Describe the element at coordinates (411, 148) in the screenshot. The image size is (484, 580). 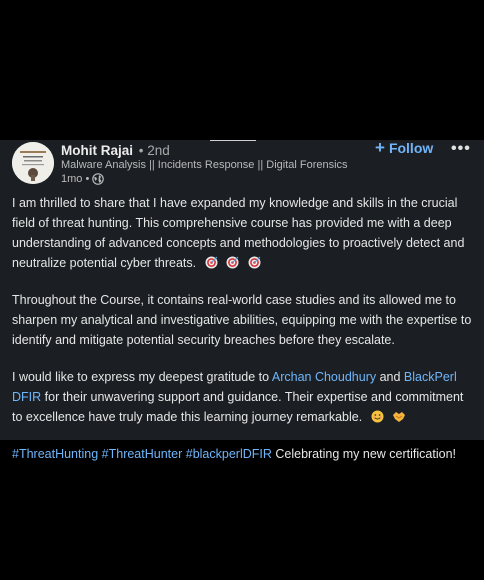
I see `follow-label: Follow` at that location.